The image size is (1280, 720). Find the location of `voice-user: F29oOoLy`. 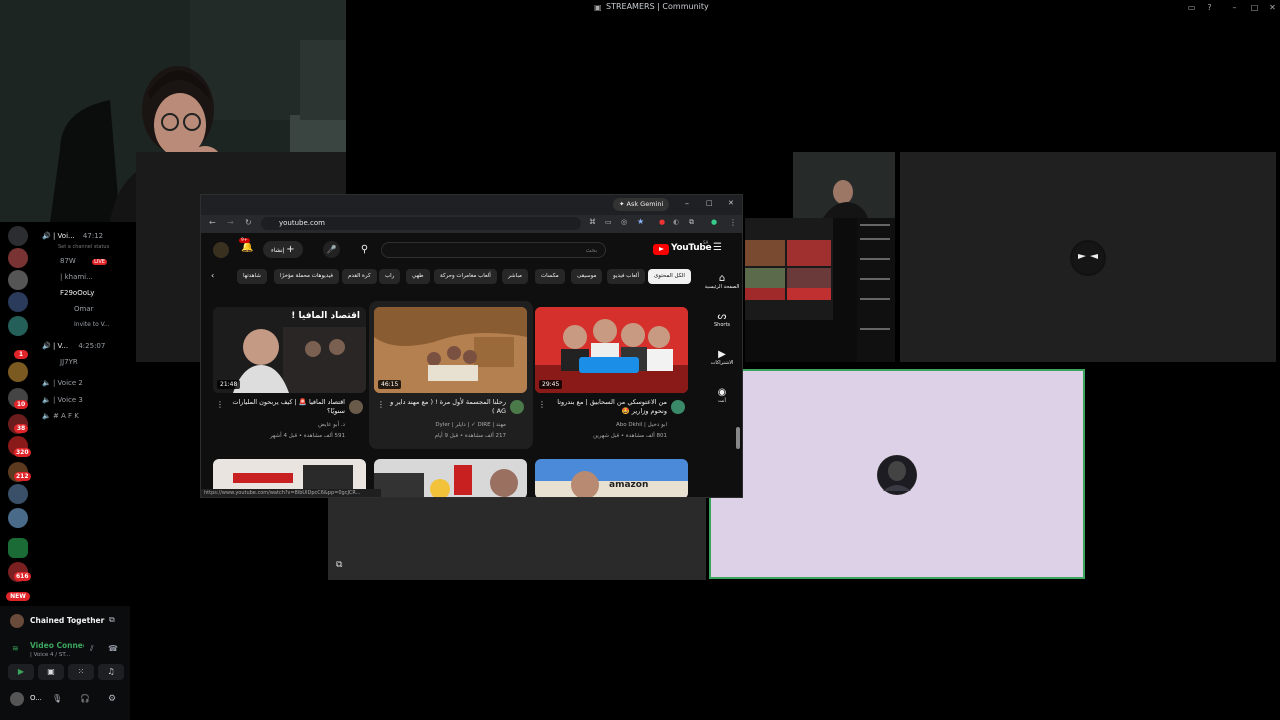

voice-user: F29oOoLy is located at coordinates (77, 293).